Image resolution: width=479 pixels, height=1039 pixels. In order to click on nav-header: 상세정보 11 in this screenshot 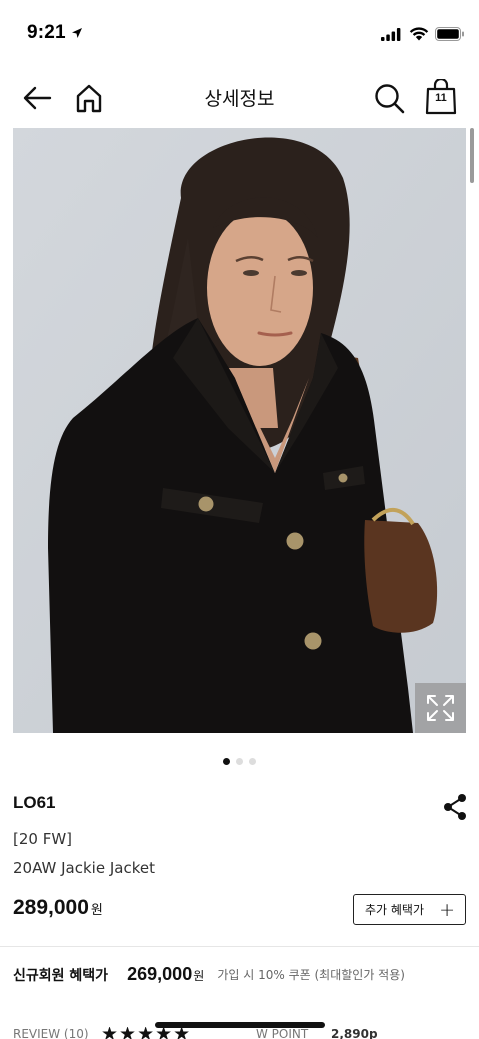, I will do `click(239, 98)`.